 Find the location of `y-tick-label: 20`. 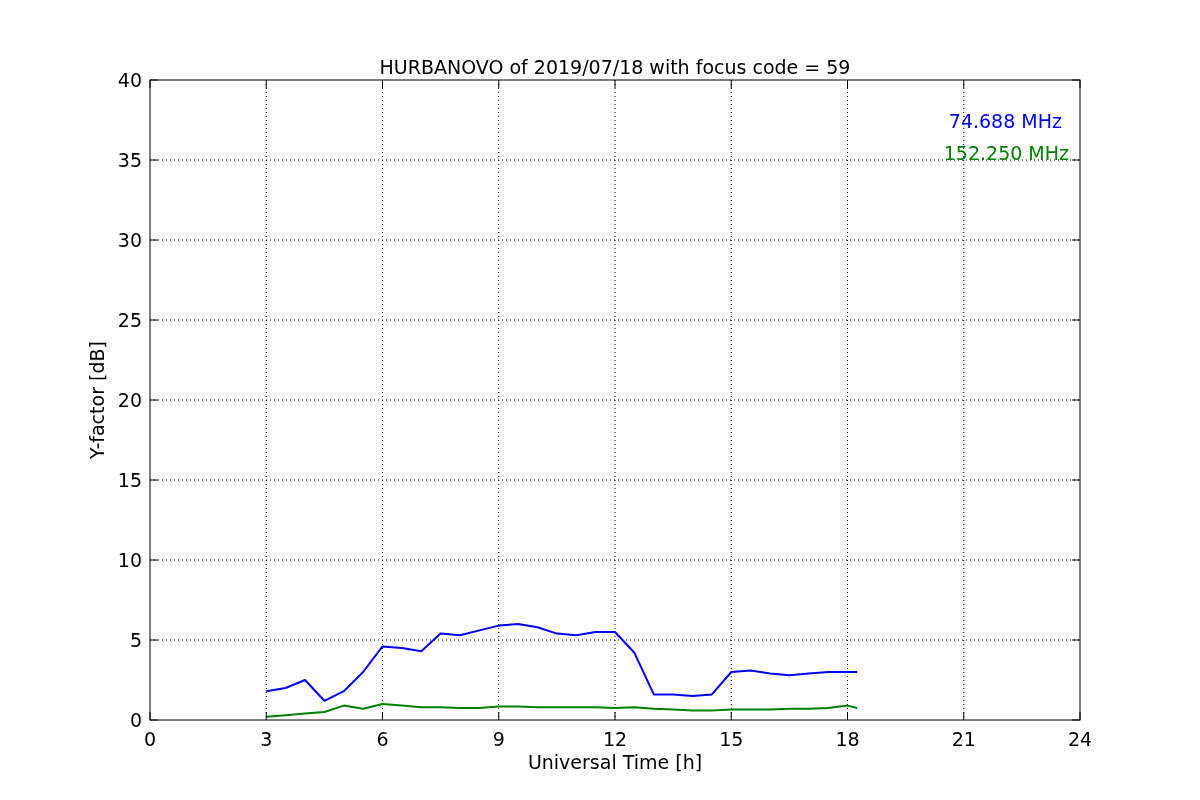

y-tick-label: 20 is located at coordinates (129, 400).